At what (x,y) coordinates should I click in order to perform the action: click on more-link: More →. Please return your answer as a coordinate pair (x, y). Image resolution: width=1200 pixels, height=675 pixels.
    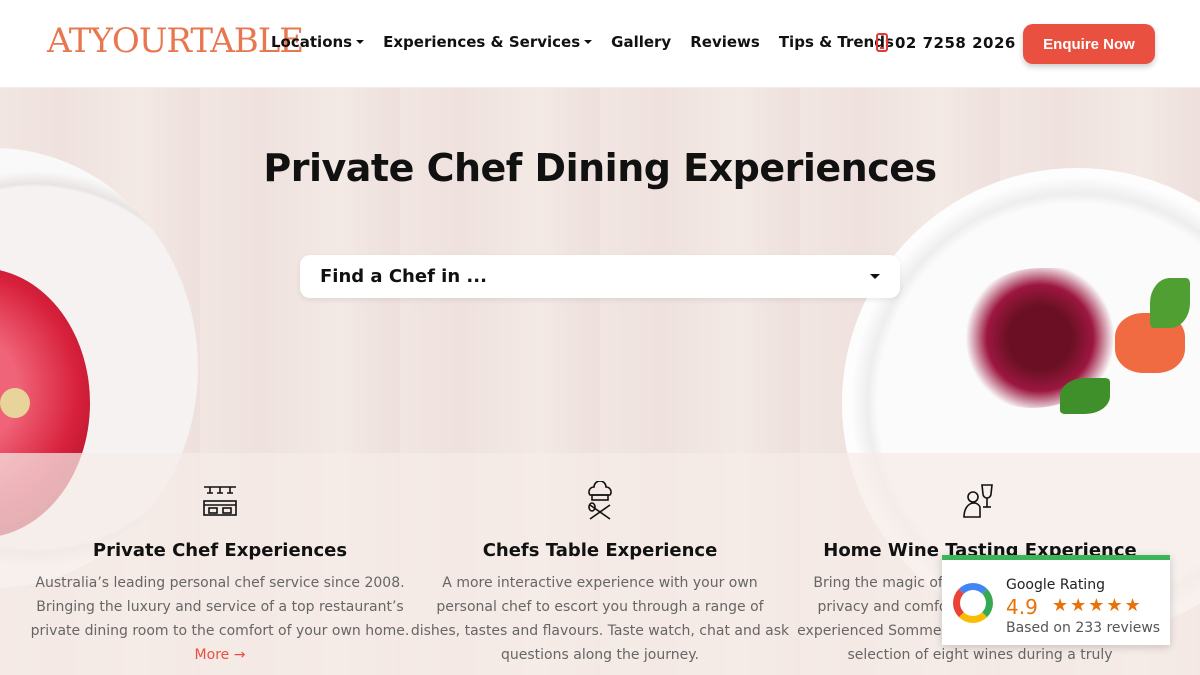
    Looking at the image, I should click on (220, 655).